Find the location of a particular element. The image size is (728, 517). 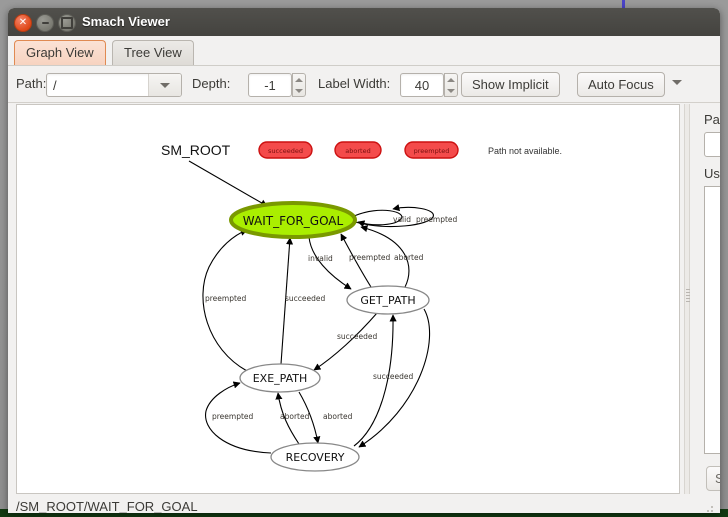

badge-aborted: aborted is located at coordinates (358, 150).